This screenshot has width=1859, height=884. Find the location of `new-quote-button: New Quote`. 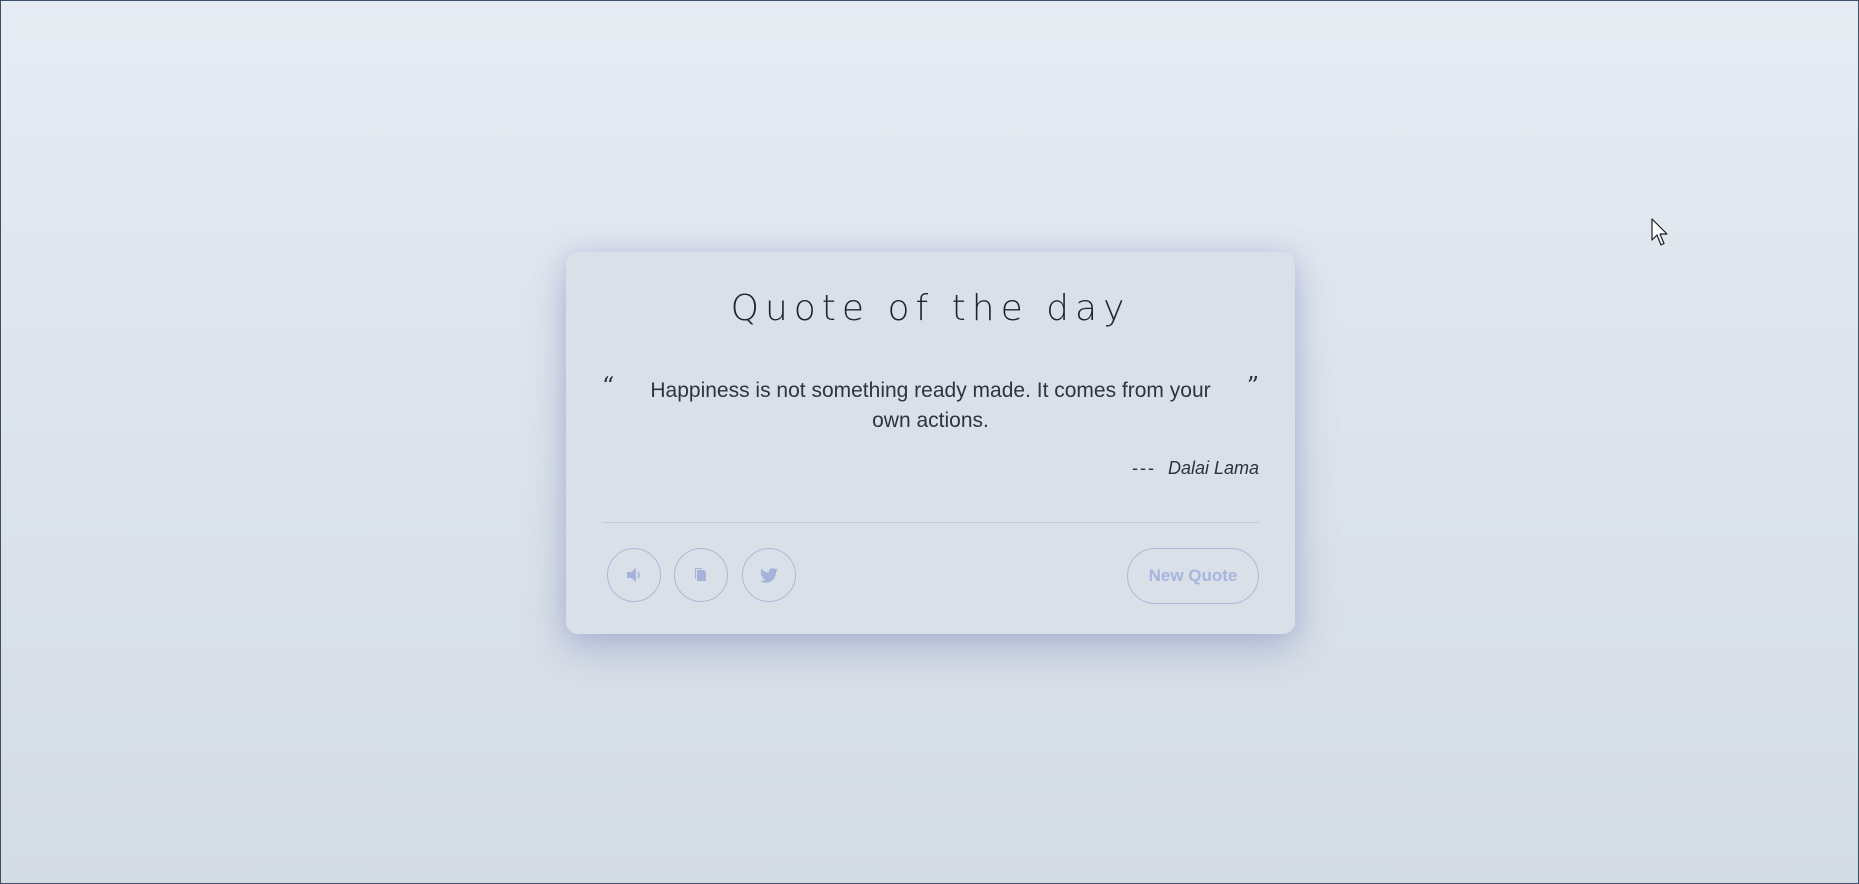

new-quote-button: New Quote is located at coordinates (1193, 576).